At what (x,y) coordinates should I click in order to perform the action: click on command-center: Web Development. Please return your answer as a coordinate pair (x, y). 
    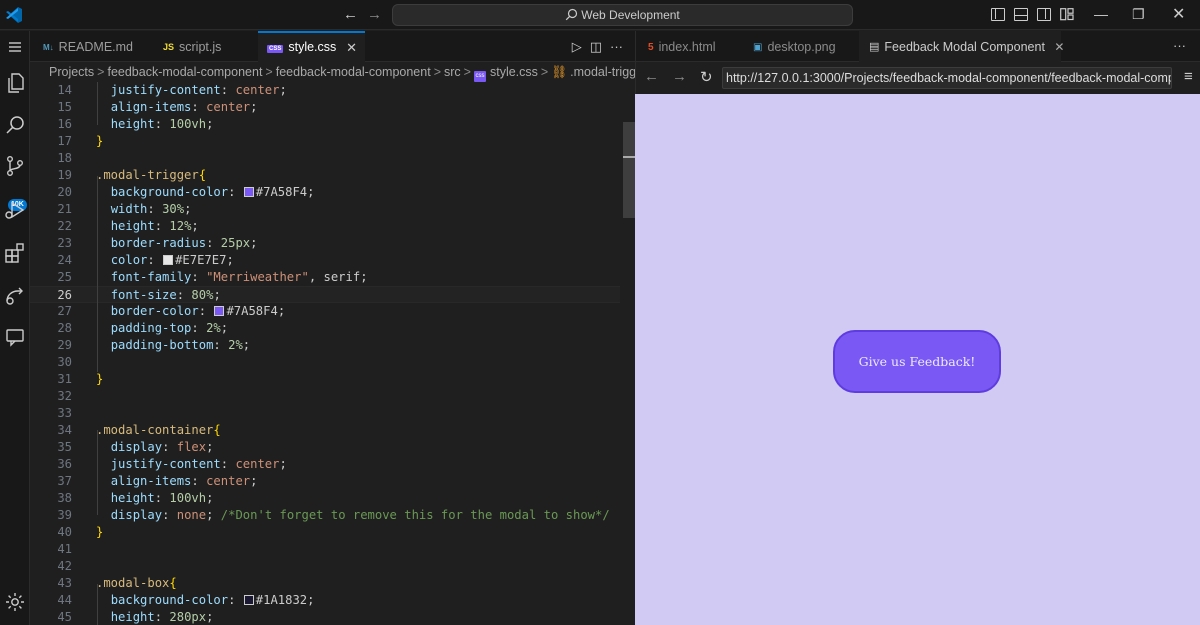
    Looking at the image, I should click on (622, 15).